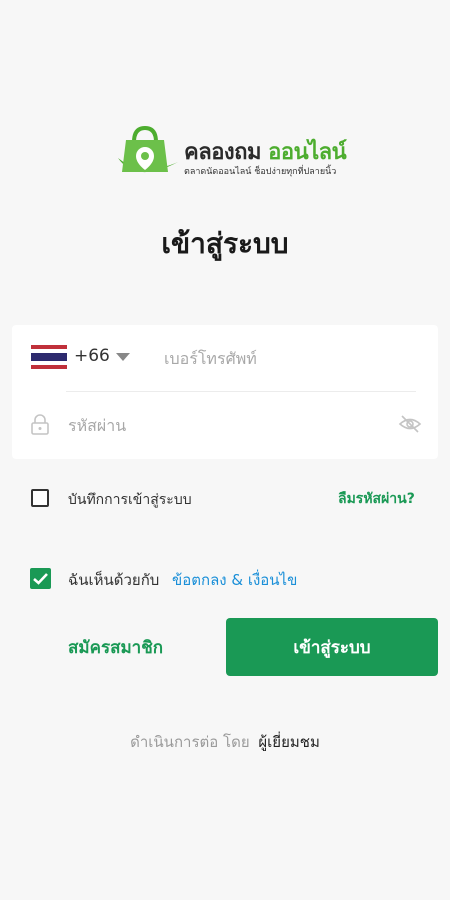 The height and width of the screenshot is (900, 450). I want to click on lock-icon, so click(40, 424).